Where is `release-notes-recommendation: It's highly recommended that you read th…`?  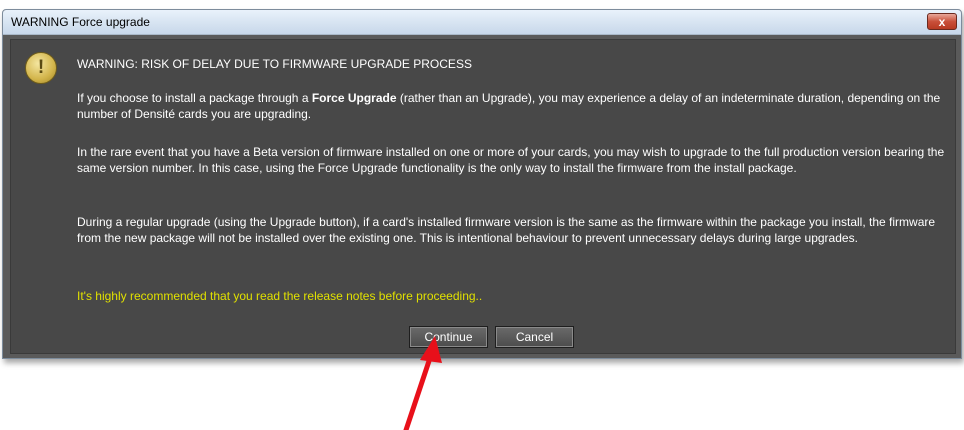 release-notes-recommendation: It's highly recommended that you read th… is located at coordinates (280, 296).